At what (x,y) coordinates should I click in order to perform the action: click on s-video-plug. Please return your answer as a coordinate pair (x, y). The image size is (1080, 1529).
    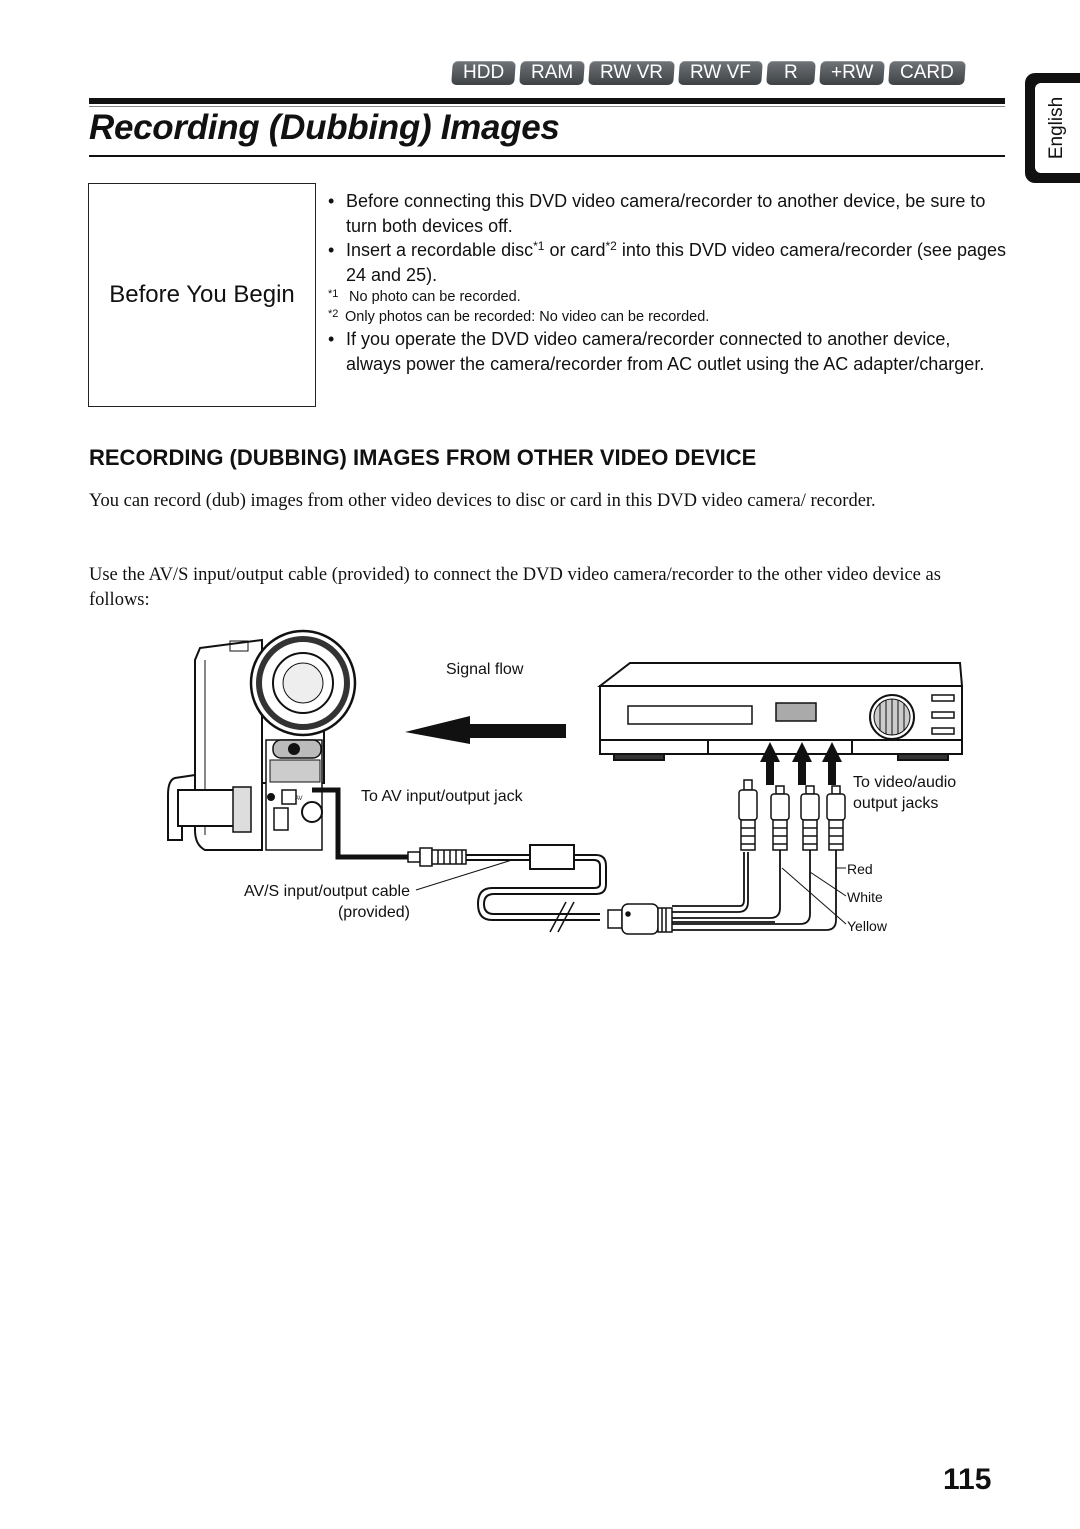
    Looking at the image, I should click on (748, 815).